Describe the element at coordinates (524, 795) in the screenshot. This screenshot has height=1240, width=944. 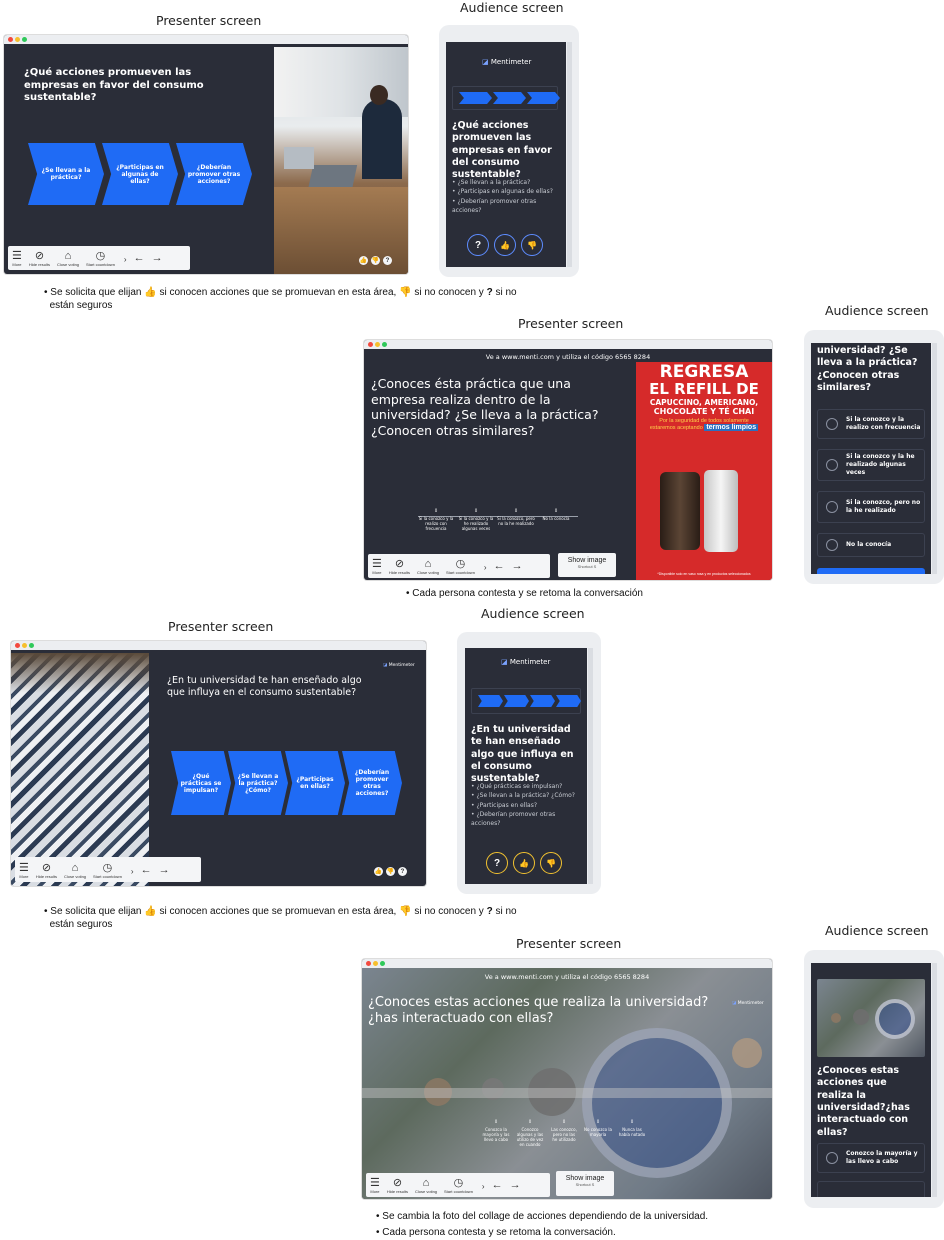
I see `bullet-item: • ¿Se llevan a la práctica? ¿Cómo?` at that location.